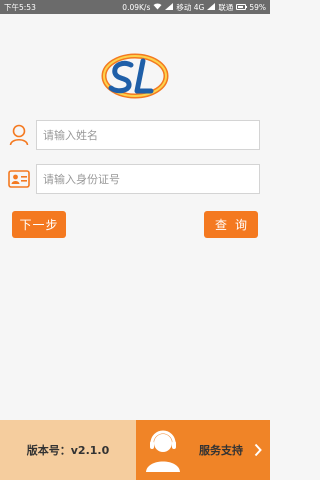 Image resolution: width=320 pixels, height=480 pixels. I want to click on carrier-1: 移动 4G, so click(190, 7).